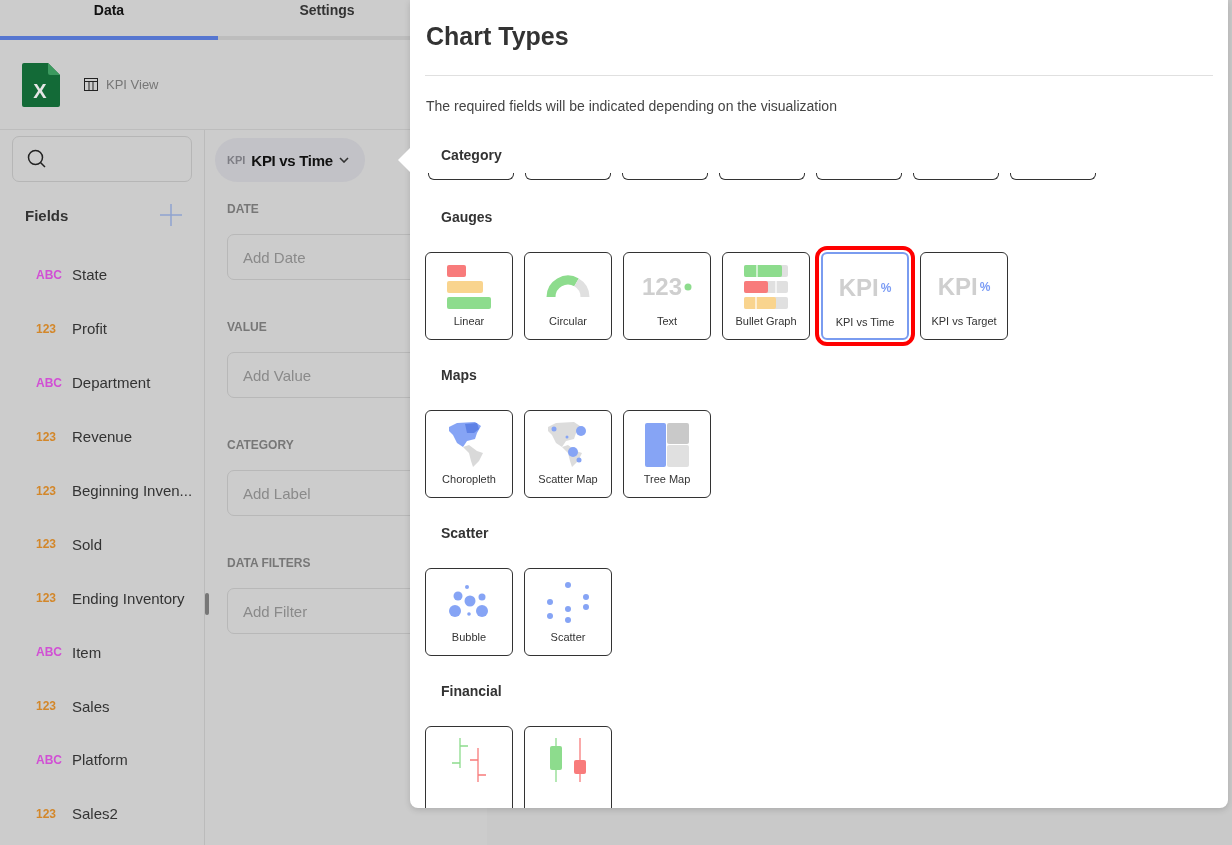 Image resolution: width=1232 pixels, height=845 pixels. Describe the element at coordinates (91, 706) in the screenshot. I see `field-name: Sales` at that location.